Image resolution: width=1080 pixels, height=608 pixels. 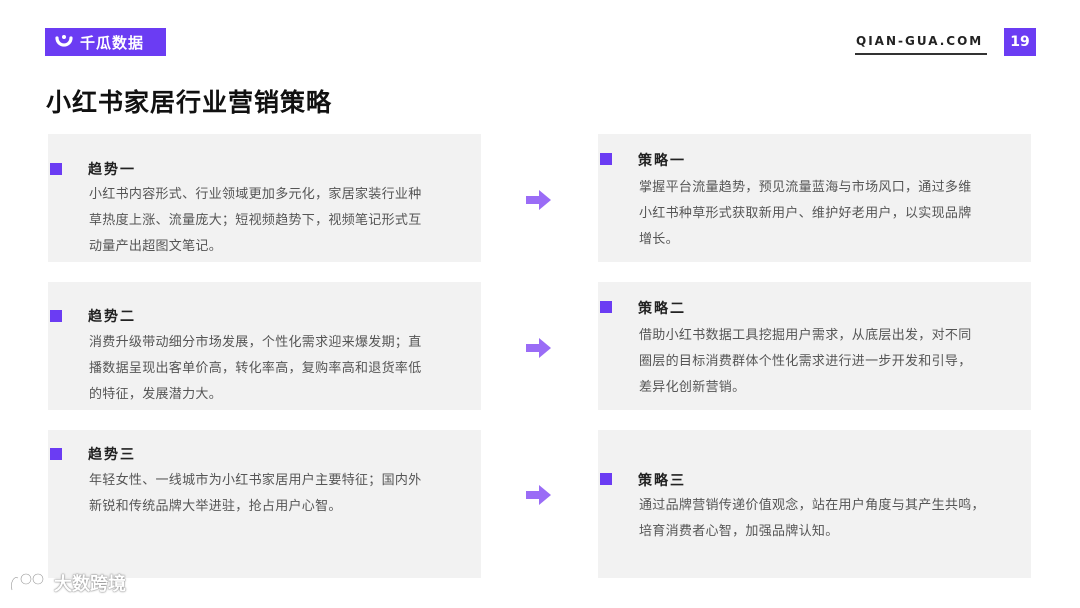 I want to click on site-url: QIAN-GUA.COM, so click(x=919, y=41).